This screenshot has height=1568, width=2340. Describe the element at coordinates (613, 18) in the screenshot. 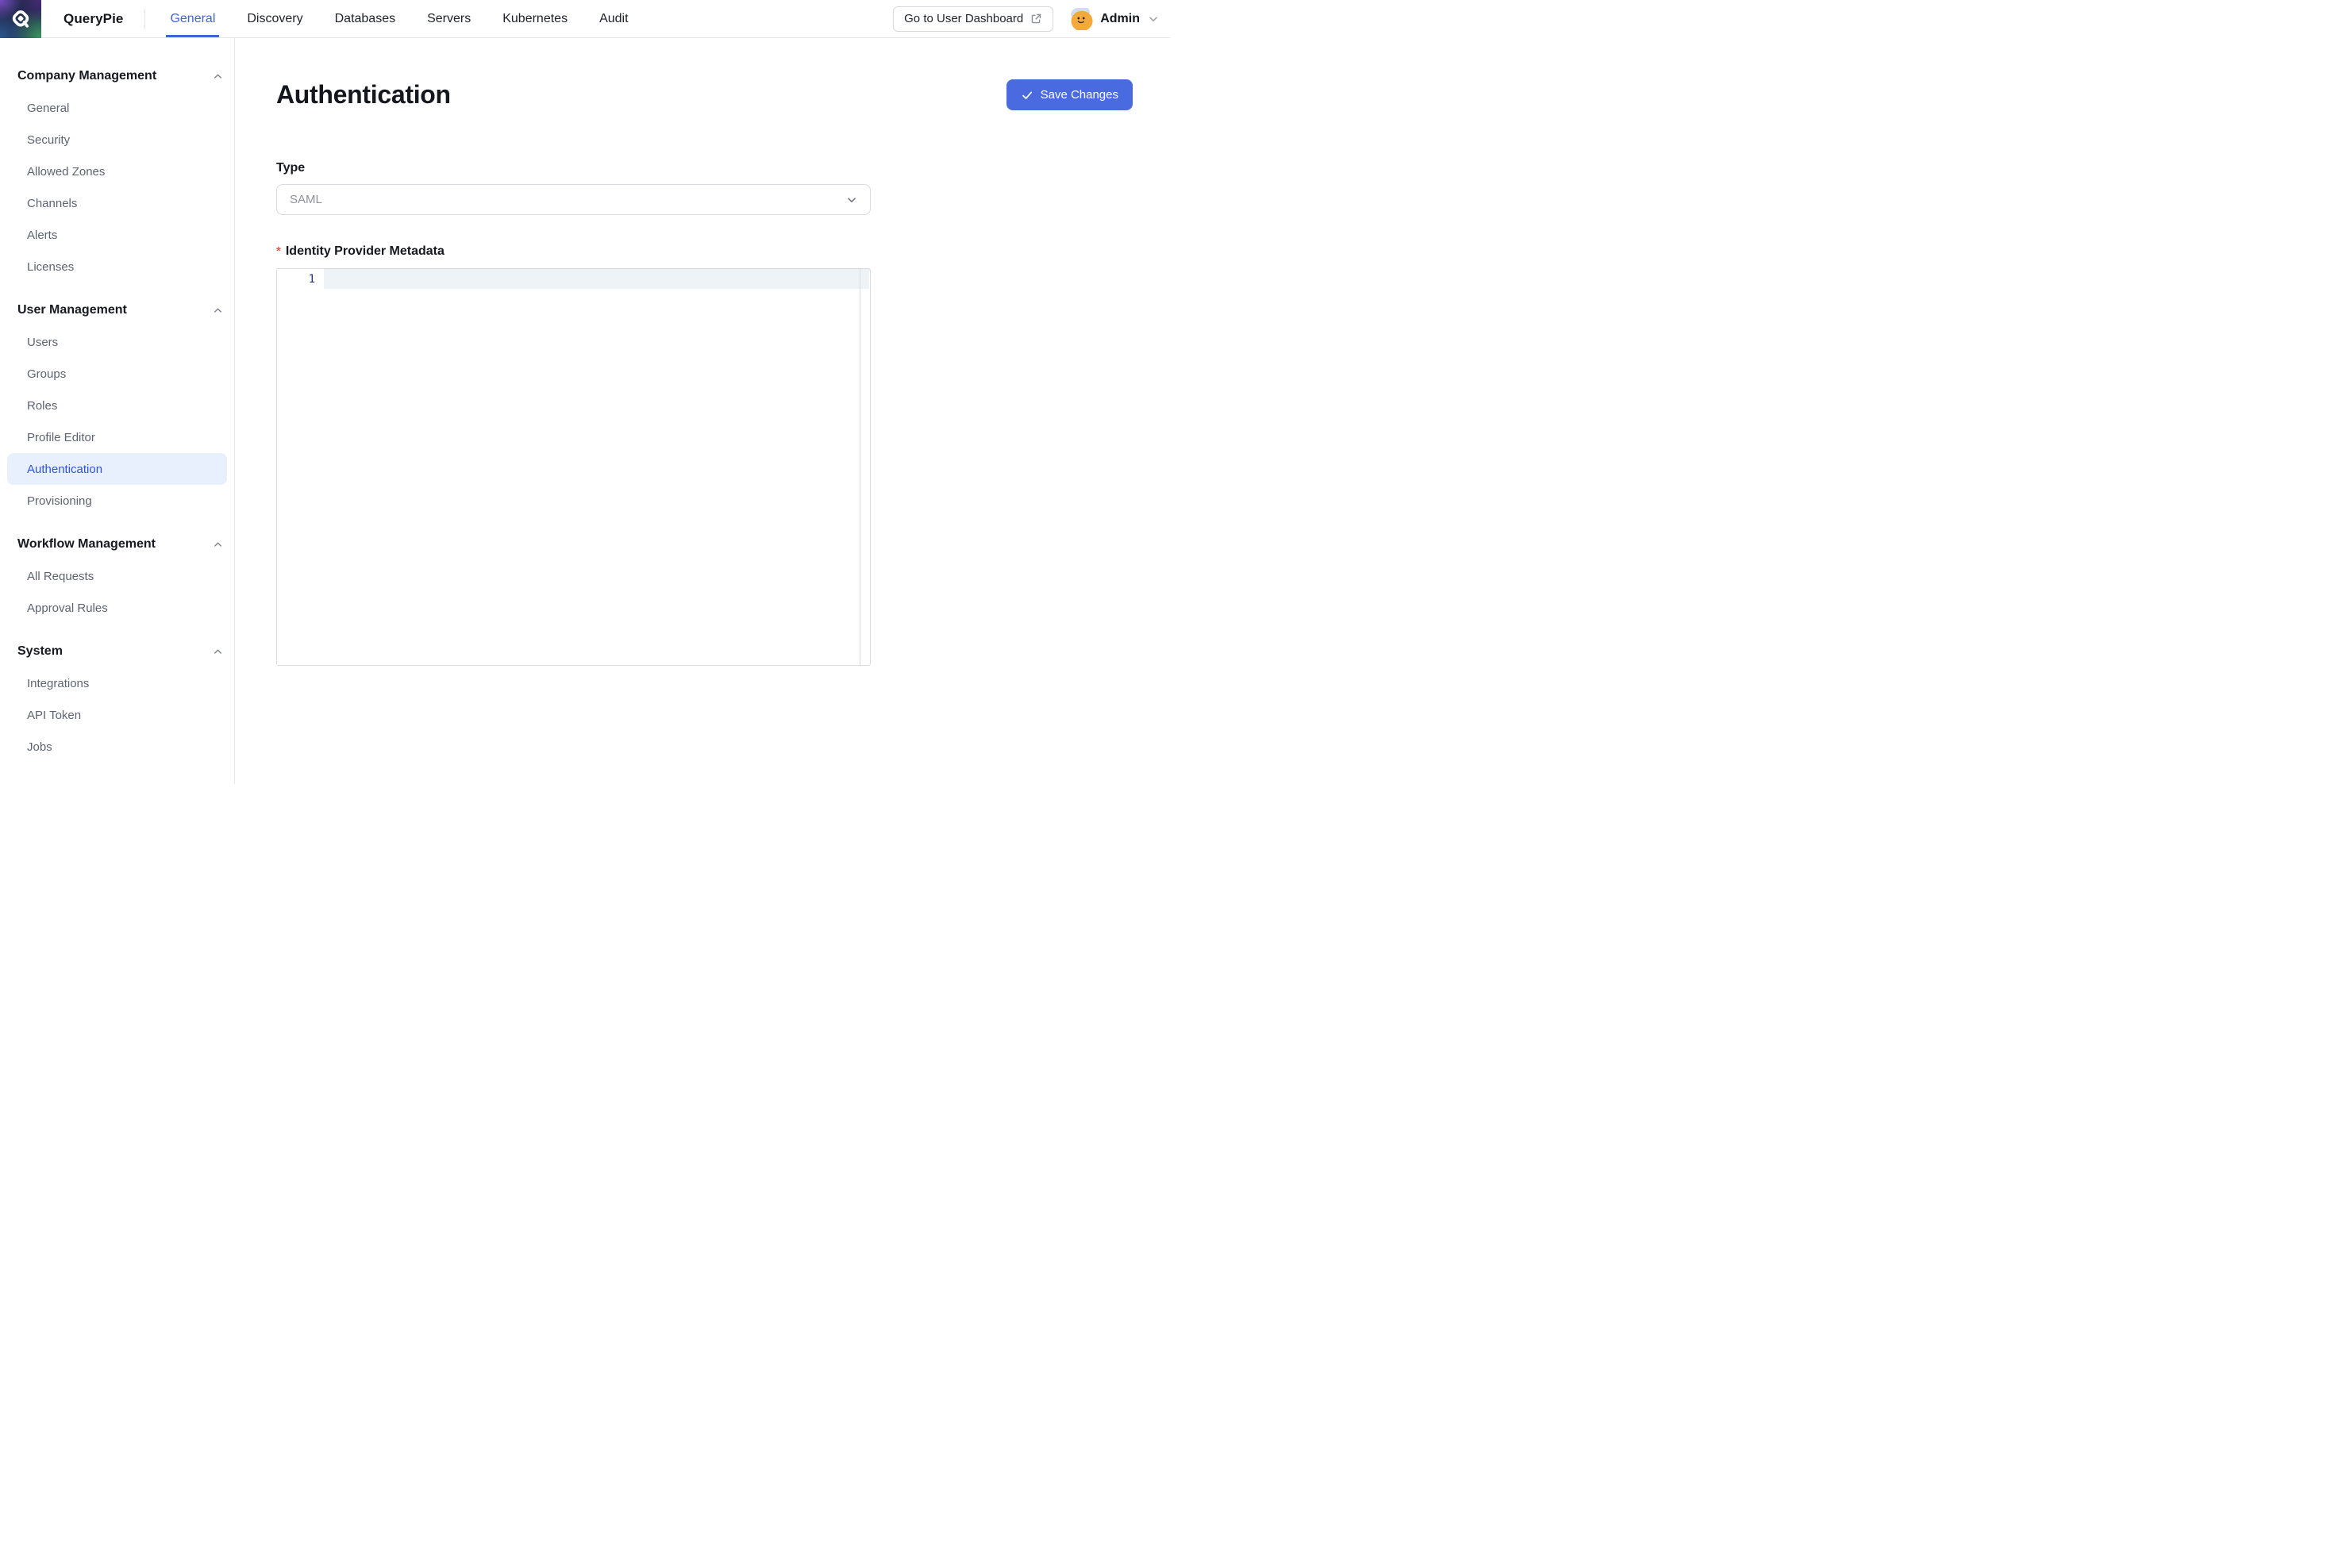

I see `tab-audit: Audit` at that location.